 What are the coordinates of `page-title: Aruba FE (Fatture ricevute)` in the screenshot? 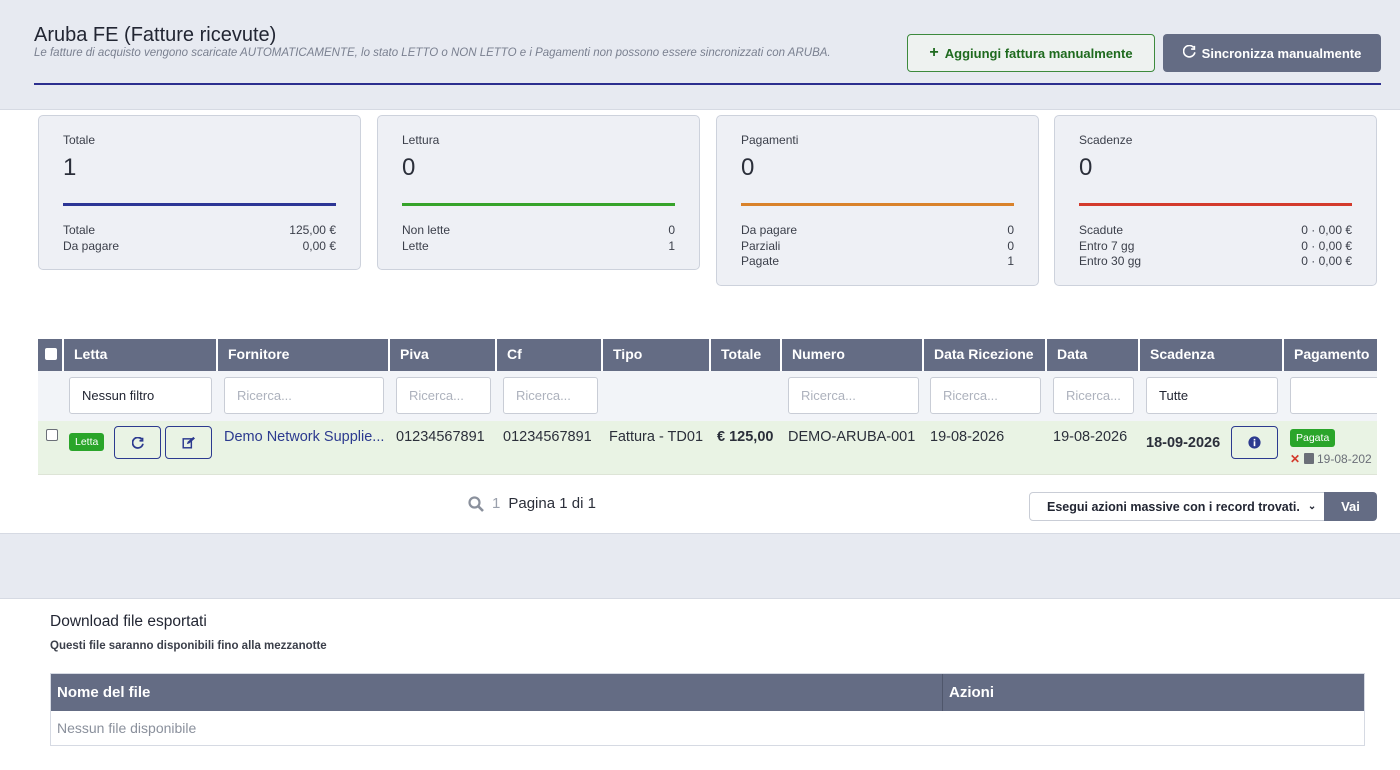 It's located at (155, 35).